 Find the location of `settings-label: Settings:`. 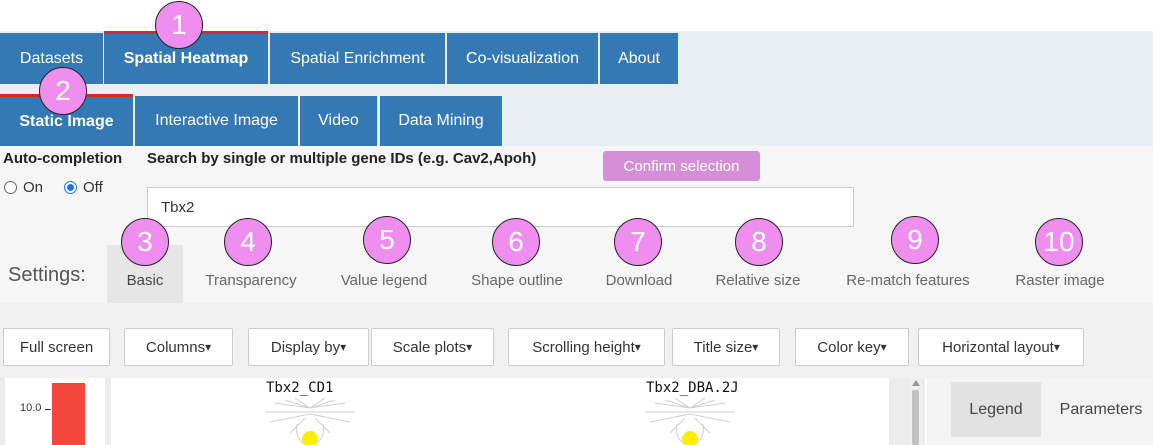

settings-label: Settings: is located at coordinates (47, 275).